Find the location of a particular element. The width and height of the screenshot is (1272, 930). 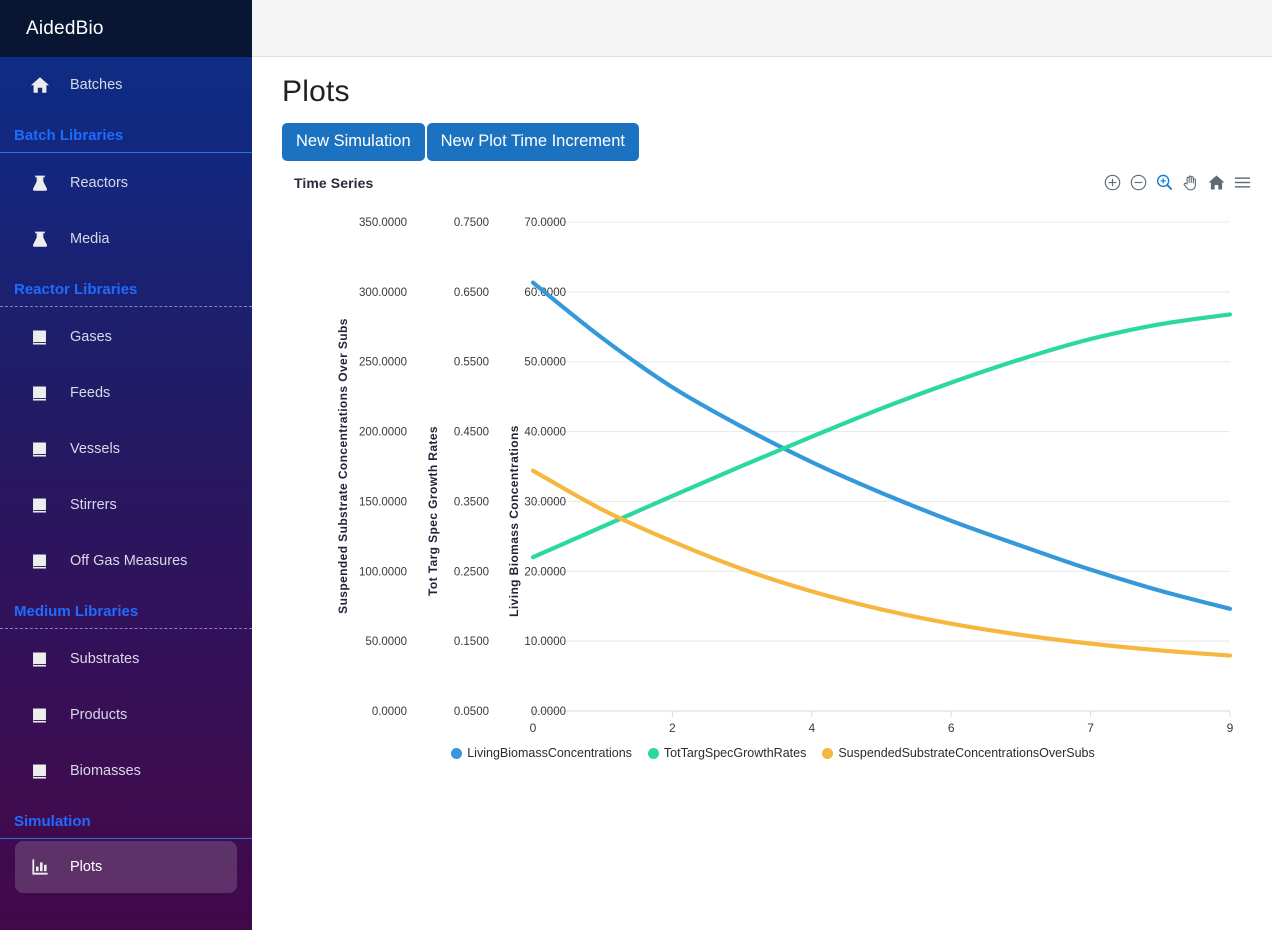

sidebar-item-label: Batches is located at coordinates (96, 85).